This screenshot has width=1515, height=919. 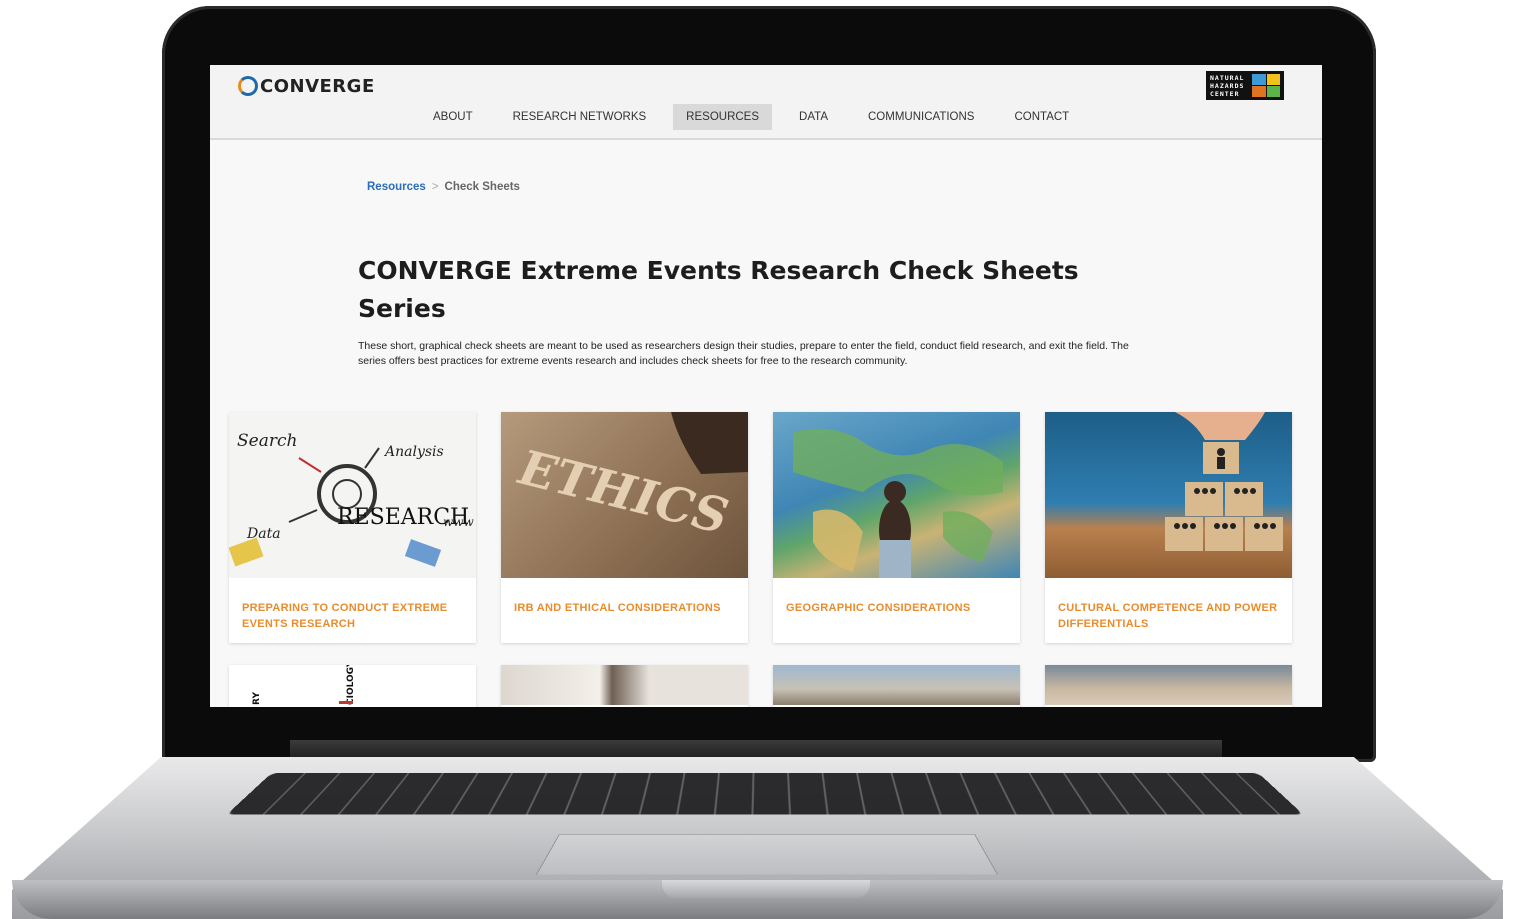 What do you see at coordinates (1168, 495) in the screenshot?
I see `people-blocks-image` at bounding box center [1168, 495].